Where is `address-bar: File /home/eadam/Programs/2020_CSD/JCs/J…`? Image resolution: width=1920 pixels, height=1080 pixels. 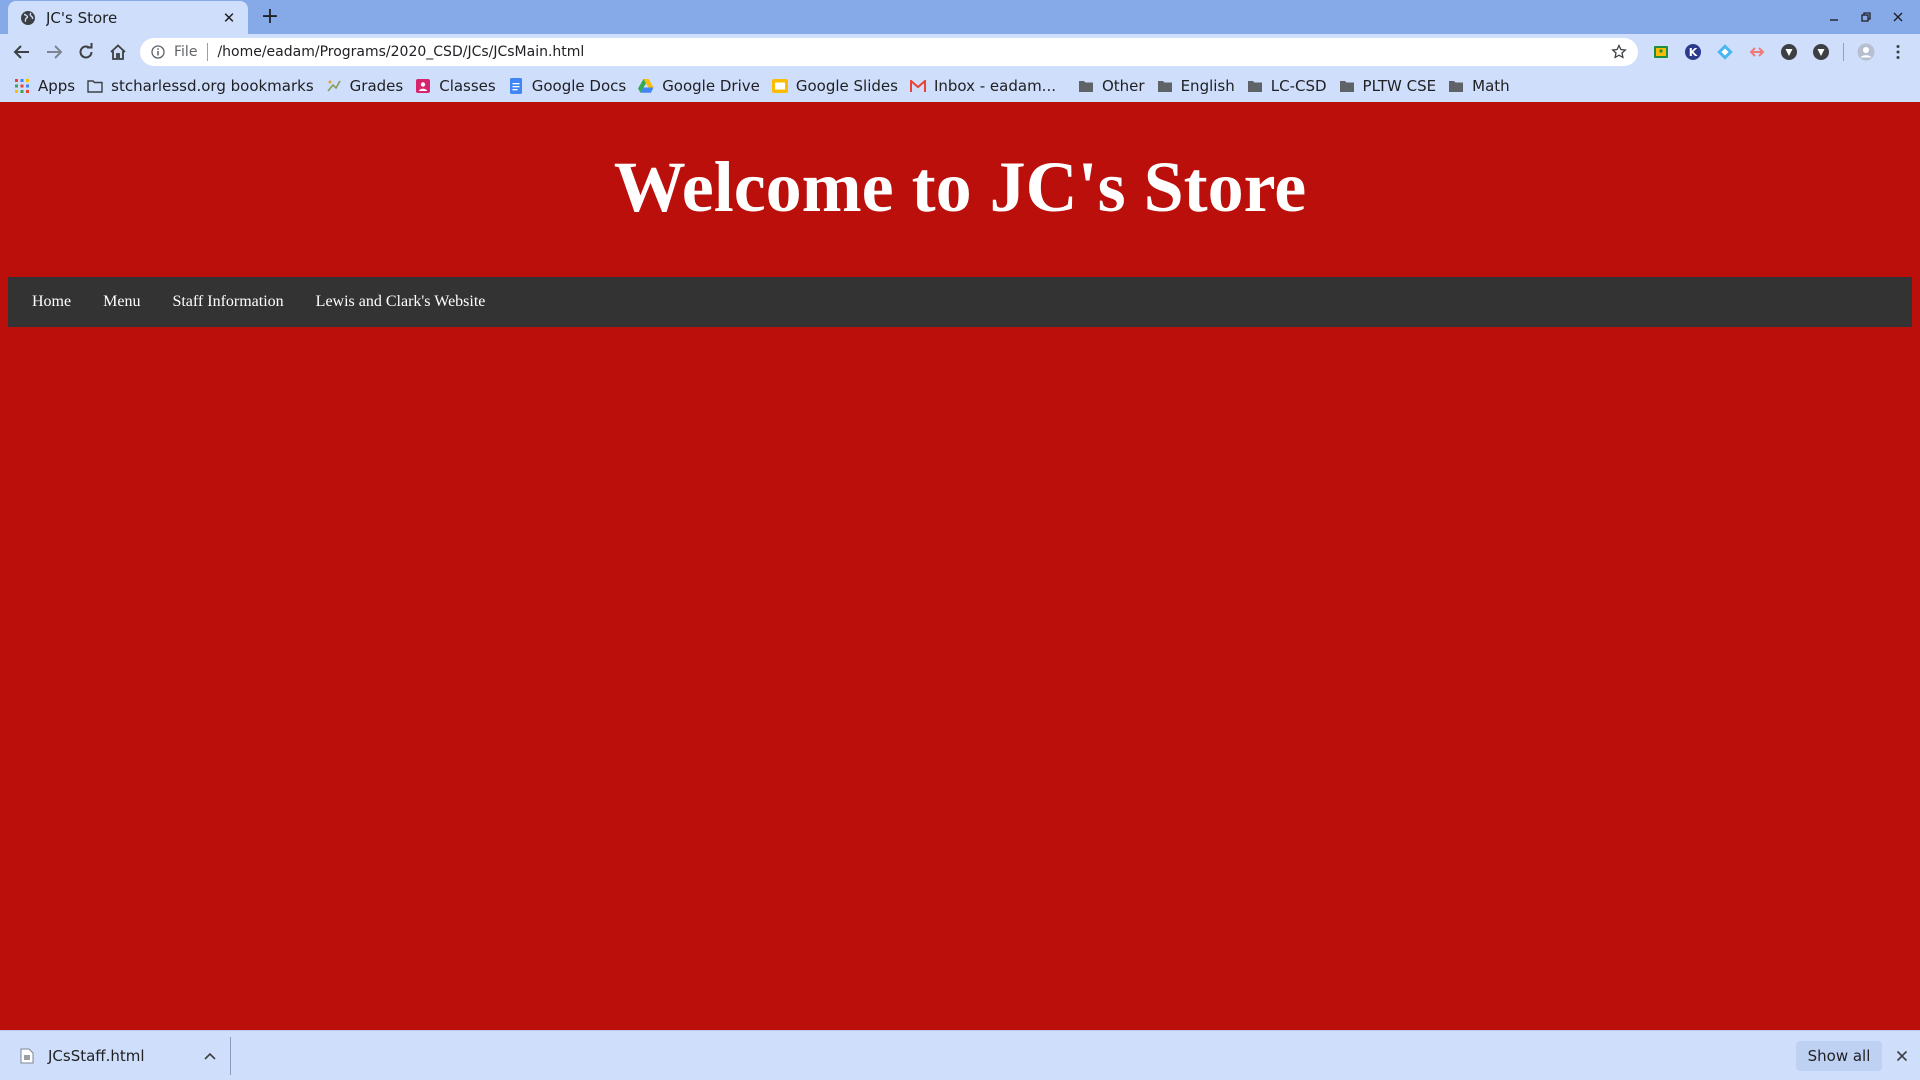
address-bar: File /home/eadam/Programs/2020_CSD/JCs/J… is located at coordinates (889, 52).